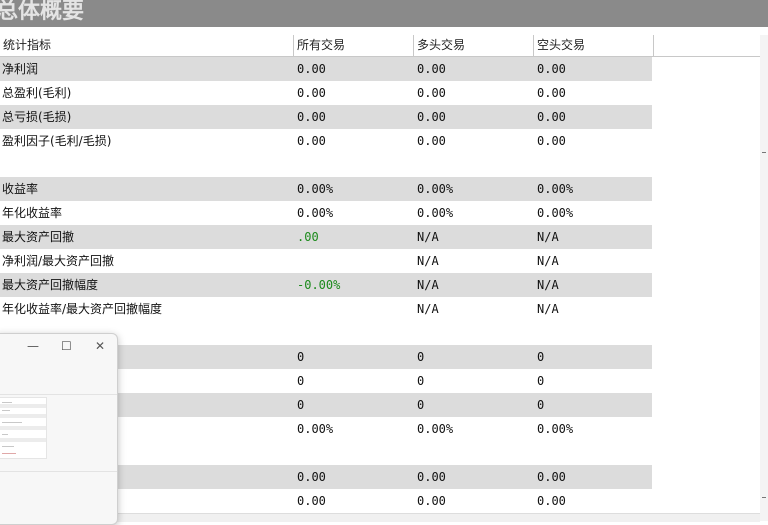 The height and width of the screenshot is (525, 768). What do you see at coordinates (33, 346) in the screenshot?
I see `minimize-icon: —` at bounding box center [33, 346].